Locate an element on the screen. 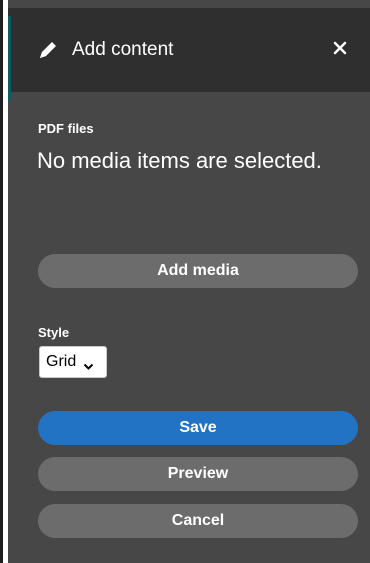 The image size is (370, 563). pencil-icon is located at coordinates (48, 50).